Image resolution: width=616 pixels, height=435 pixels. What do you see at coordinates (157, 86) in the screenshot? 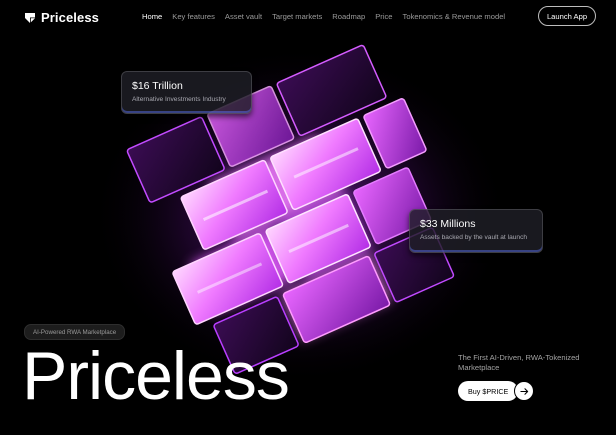
I see `stat-value: $16 Trillion` at bounding box center [157, 86].